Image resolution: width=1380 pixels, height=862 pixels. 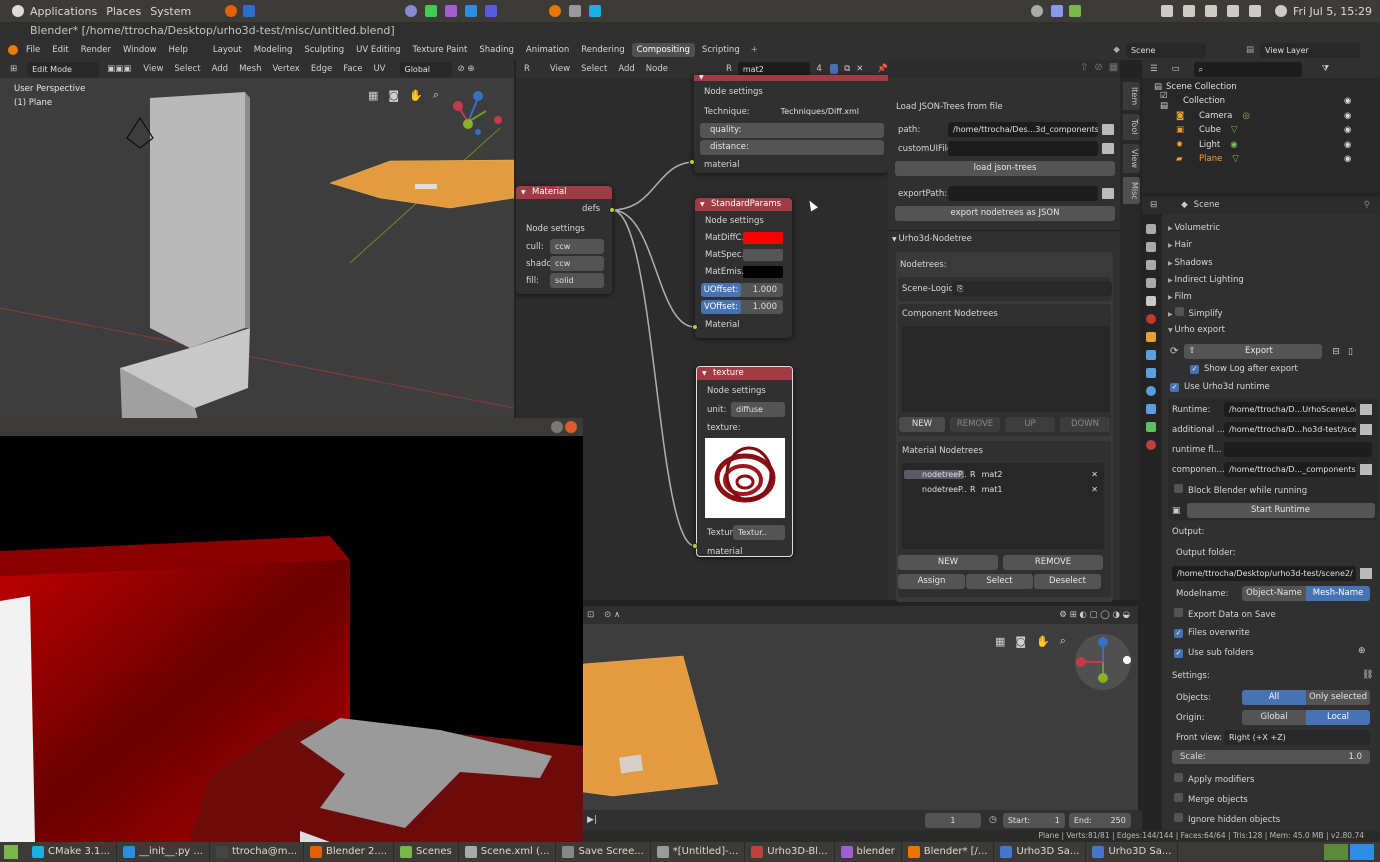 I want to click on scene-logic-field: ⎘, so click(x=1032, y=288).